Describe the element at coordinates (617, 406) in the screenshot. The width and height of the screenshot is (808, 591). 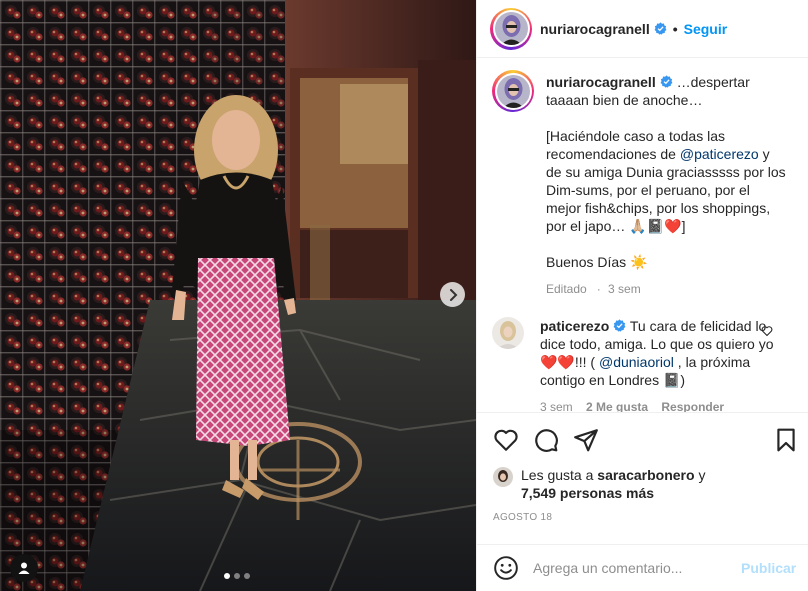
I see `comment-likes: 2 Me gusta` at that location.